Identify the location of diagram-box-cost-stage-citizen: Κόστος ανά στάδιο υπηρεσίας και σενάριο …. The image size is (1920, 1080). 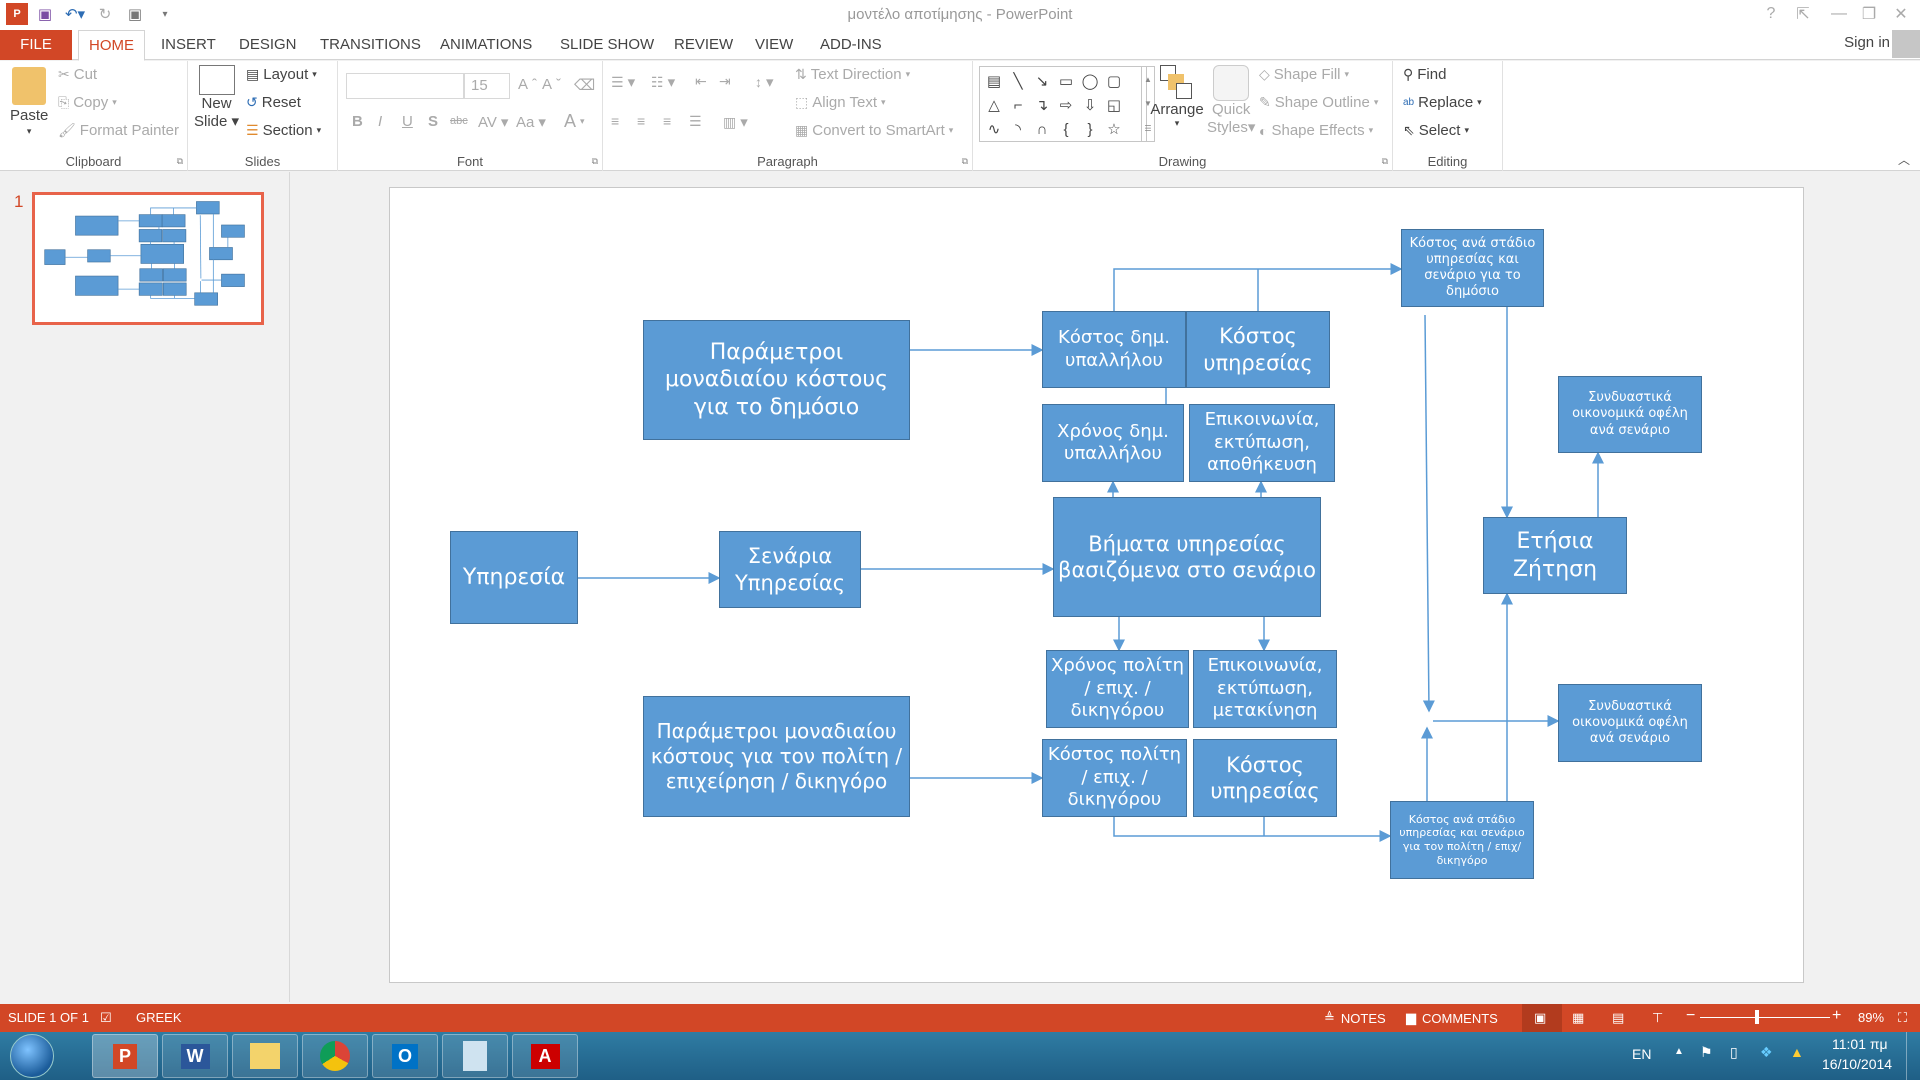
(1462, 840).